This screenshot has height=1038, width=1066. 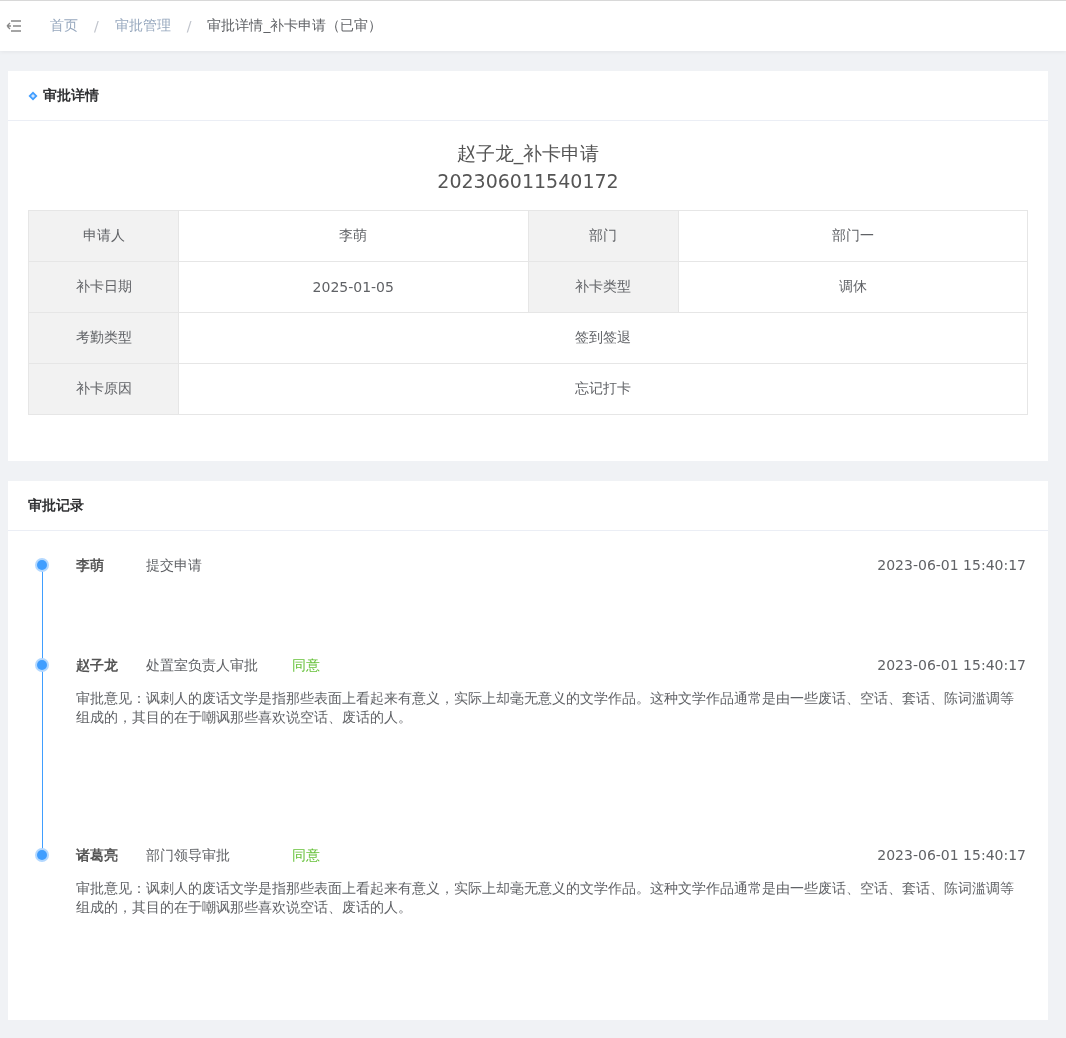 What do you see at coordinates (56, 505) in the screenshot?
I see `section-title: 审批记录` at bounding box center [56, 505].